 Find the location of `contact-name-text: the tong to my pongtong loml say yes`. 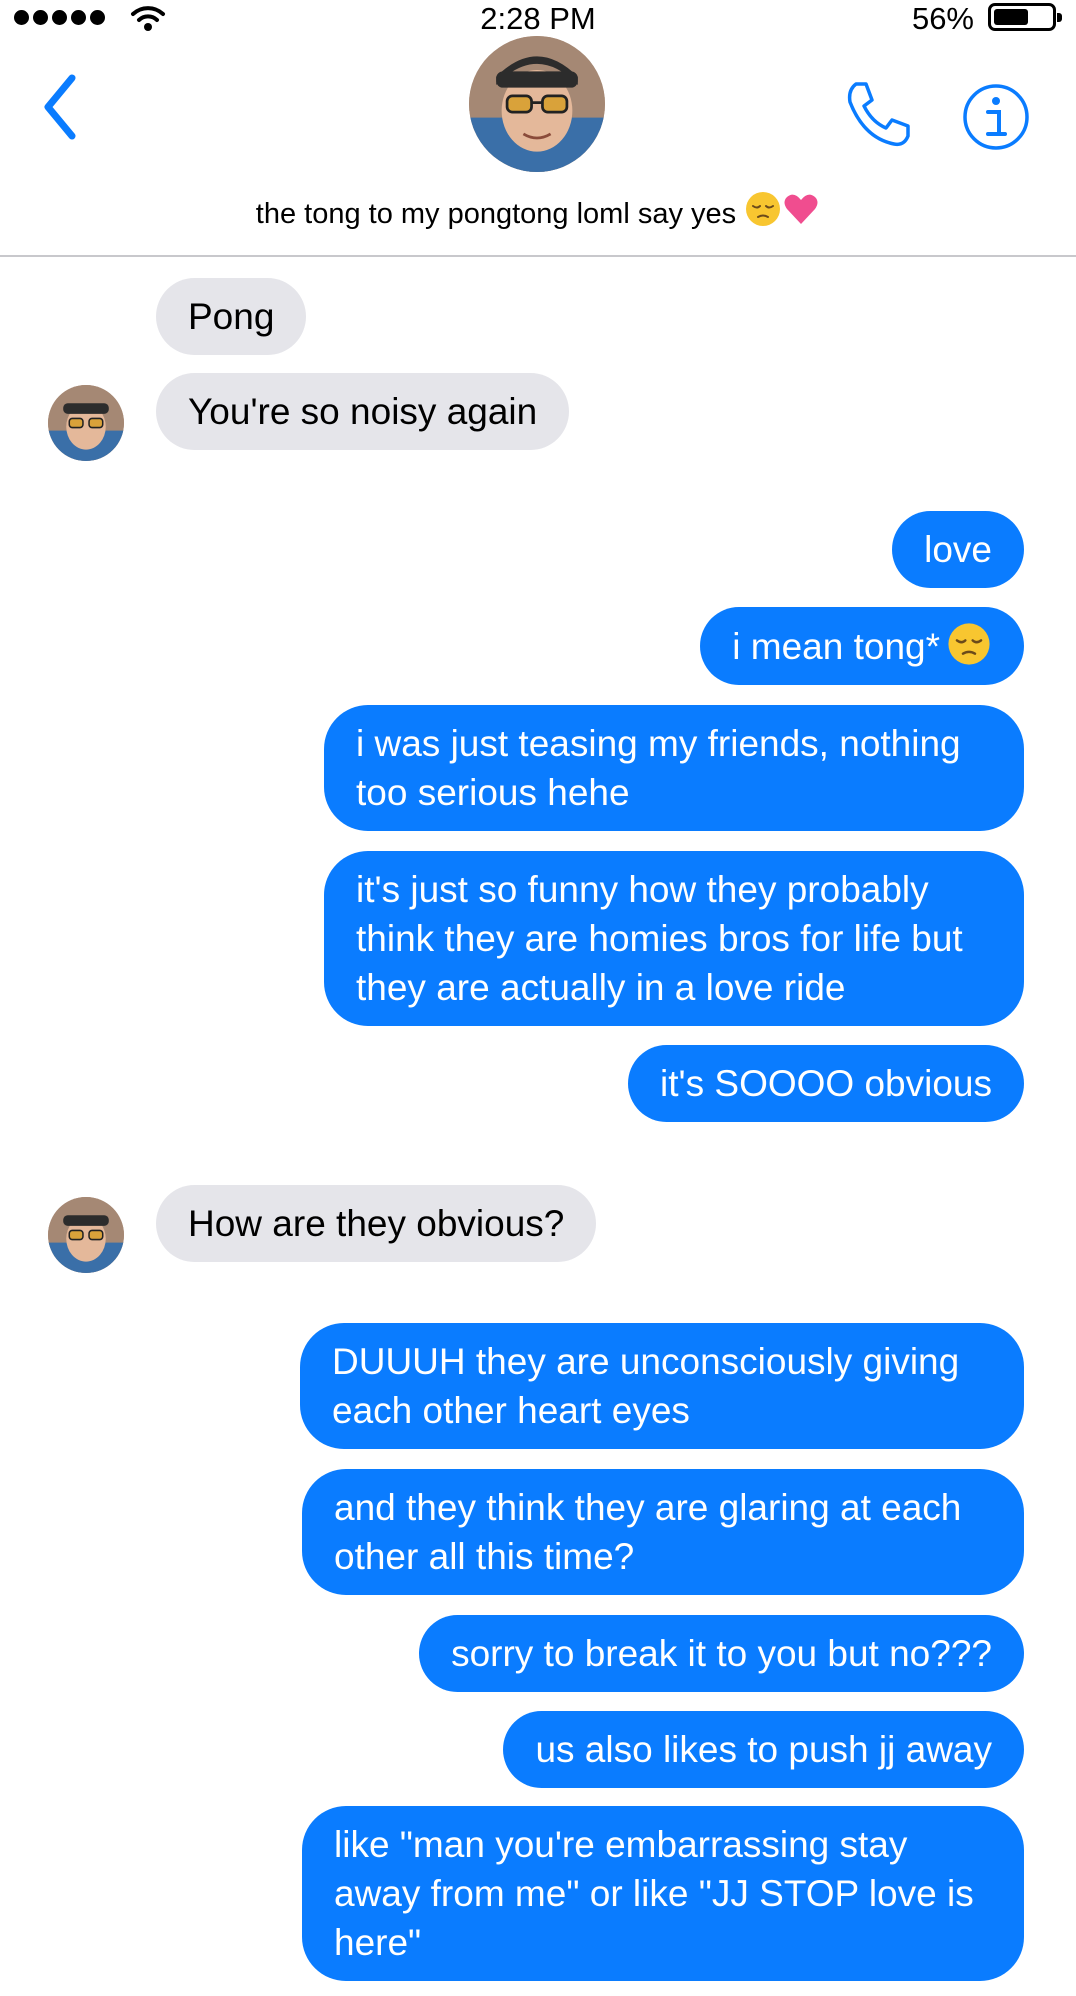

contact-name-text: the tong to my pongtong loml say yes is located at coordinates (496, 214).